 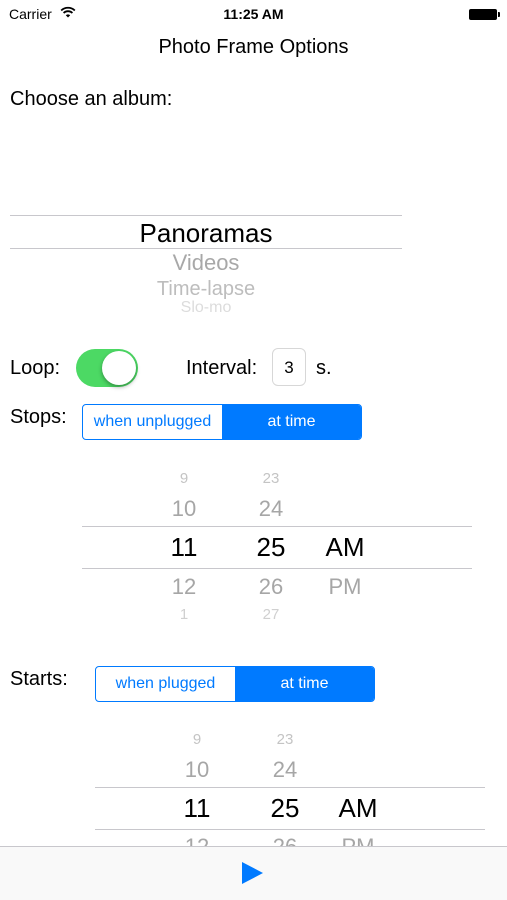 What do you see at coordinates (39, 679) in the screenshot?
I see `starts-label: Starts:` at bounding box center [39, 679].